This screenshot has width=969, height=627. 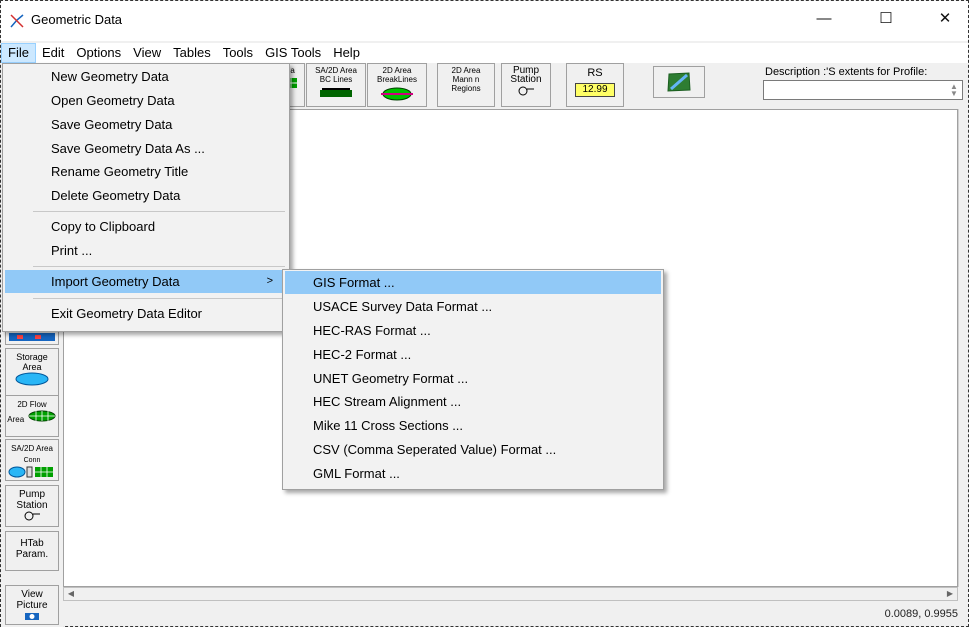 What do you see at coordinates (336, 92) in the screenshot?
I see `bc-lines-icon` at bounding box center [336, 92].